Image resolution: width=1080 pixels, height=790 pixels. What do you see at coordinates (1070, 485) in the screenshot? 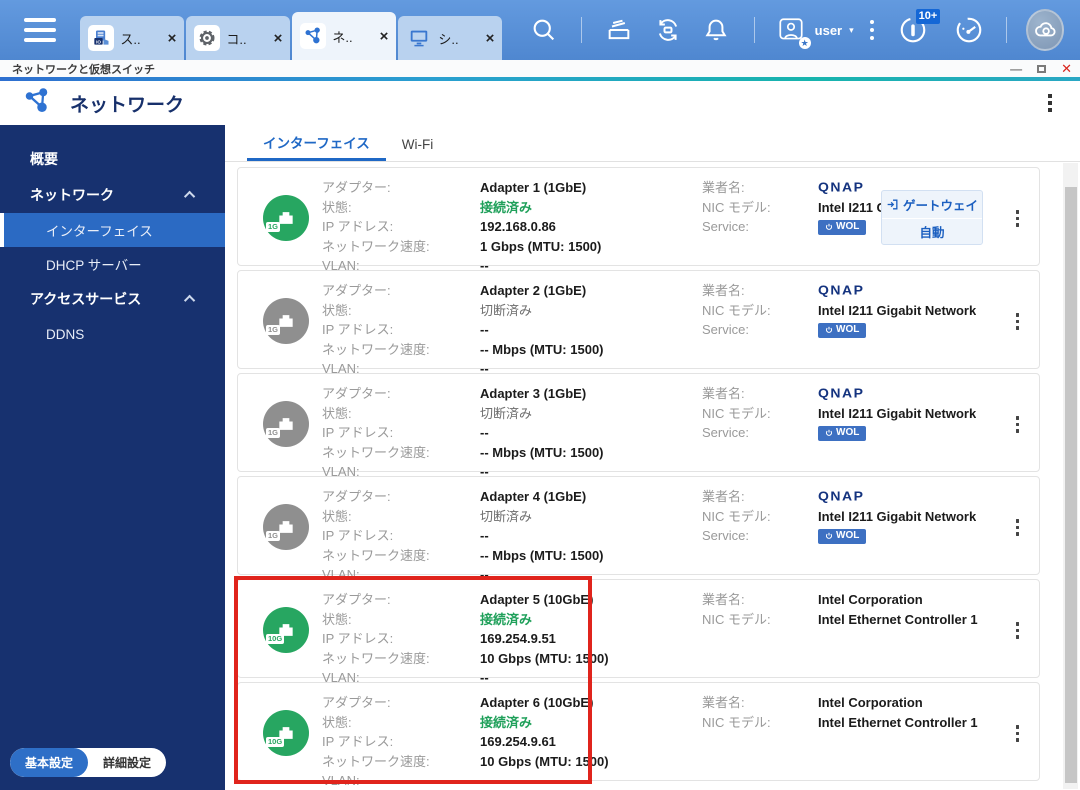
I see `scrollbar-thumb` at bounding box center [1070, 485].